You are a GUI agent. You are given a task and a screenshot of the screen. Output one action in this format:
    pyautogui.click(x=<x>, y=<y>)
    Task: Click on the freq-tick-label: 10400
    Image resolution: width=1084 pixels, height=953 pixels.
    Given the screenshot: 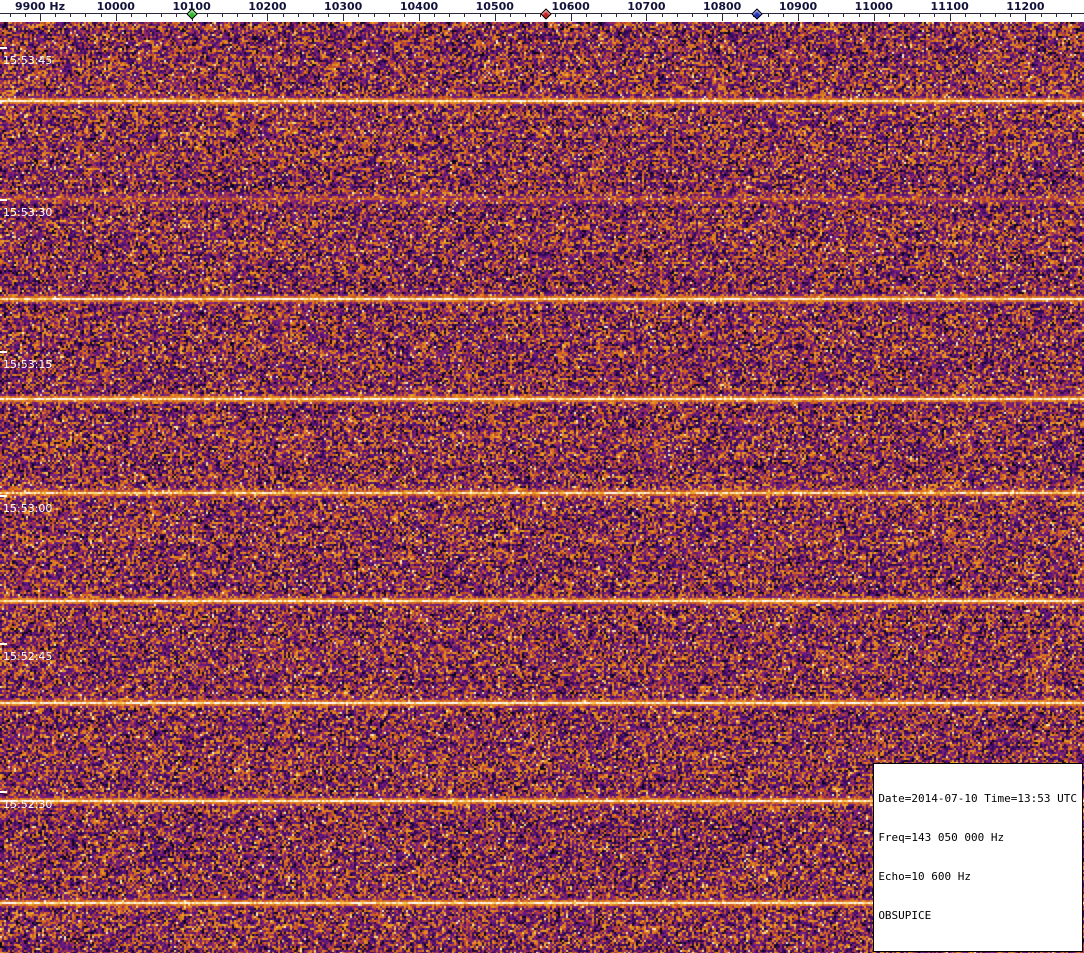 What is the action you would take?
    pyautogui.click(x=419, y=6)
    